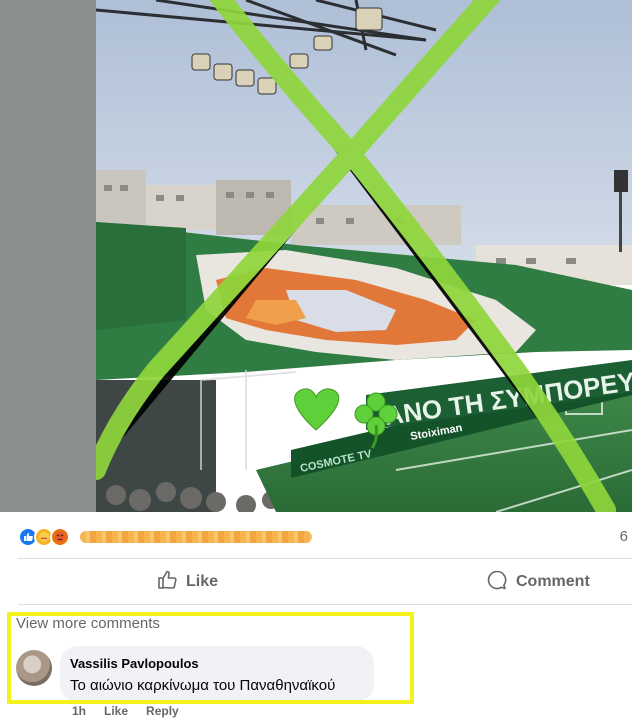 The height and width of the screenshot is (720, 632). I want to click on like-button: Like, so click(187, 582).